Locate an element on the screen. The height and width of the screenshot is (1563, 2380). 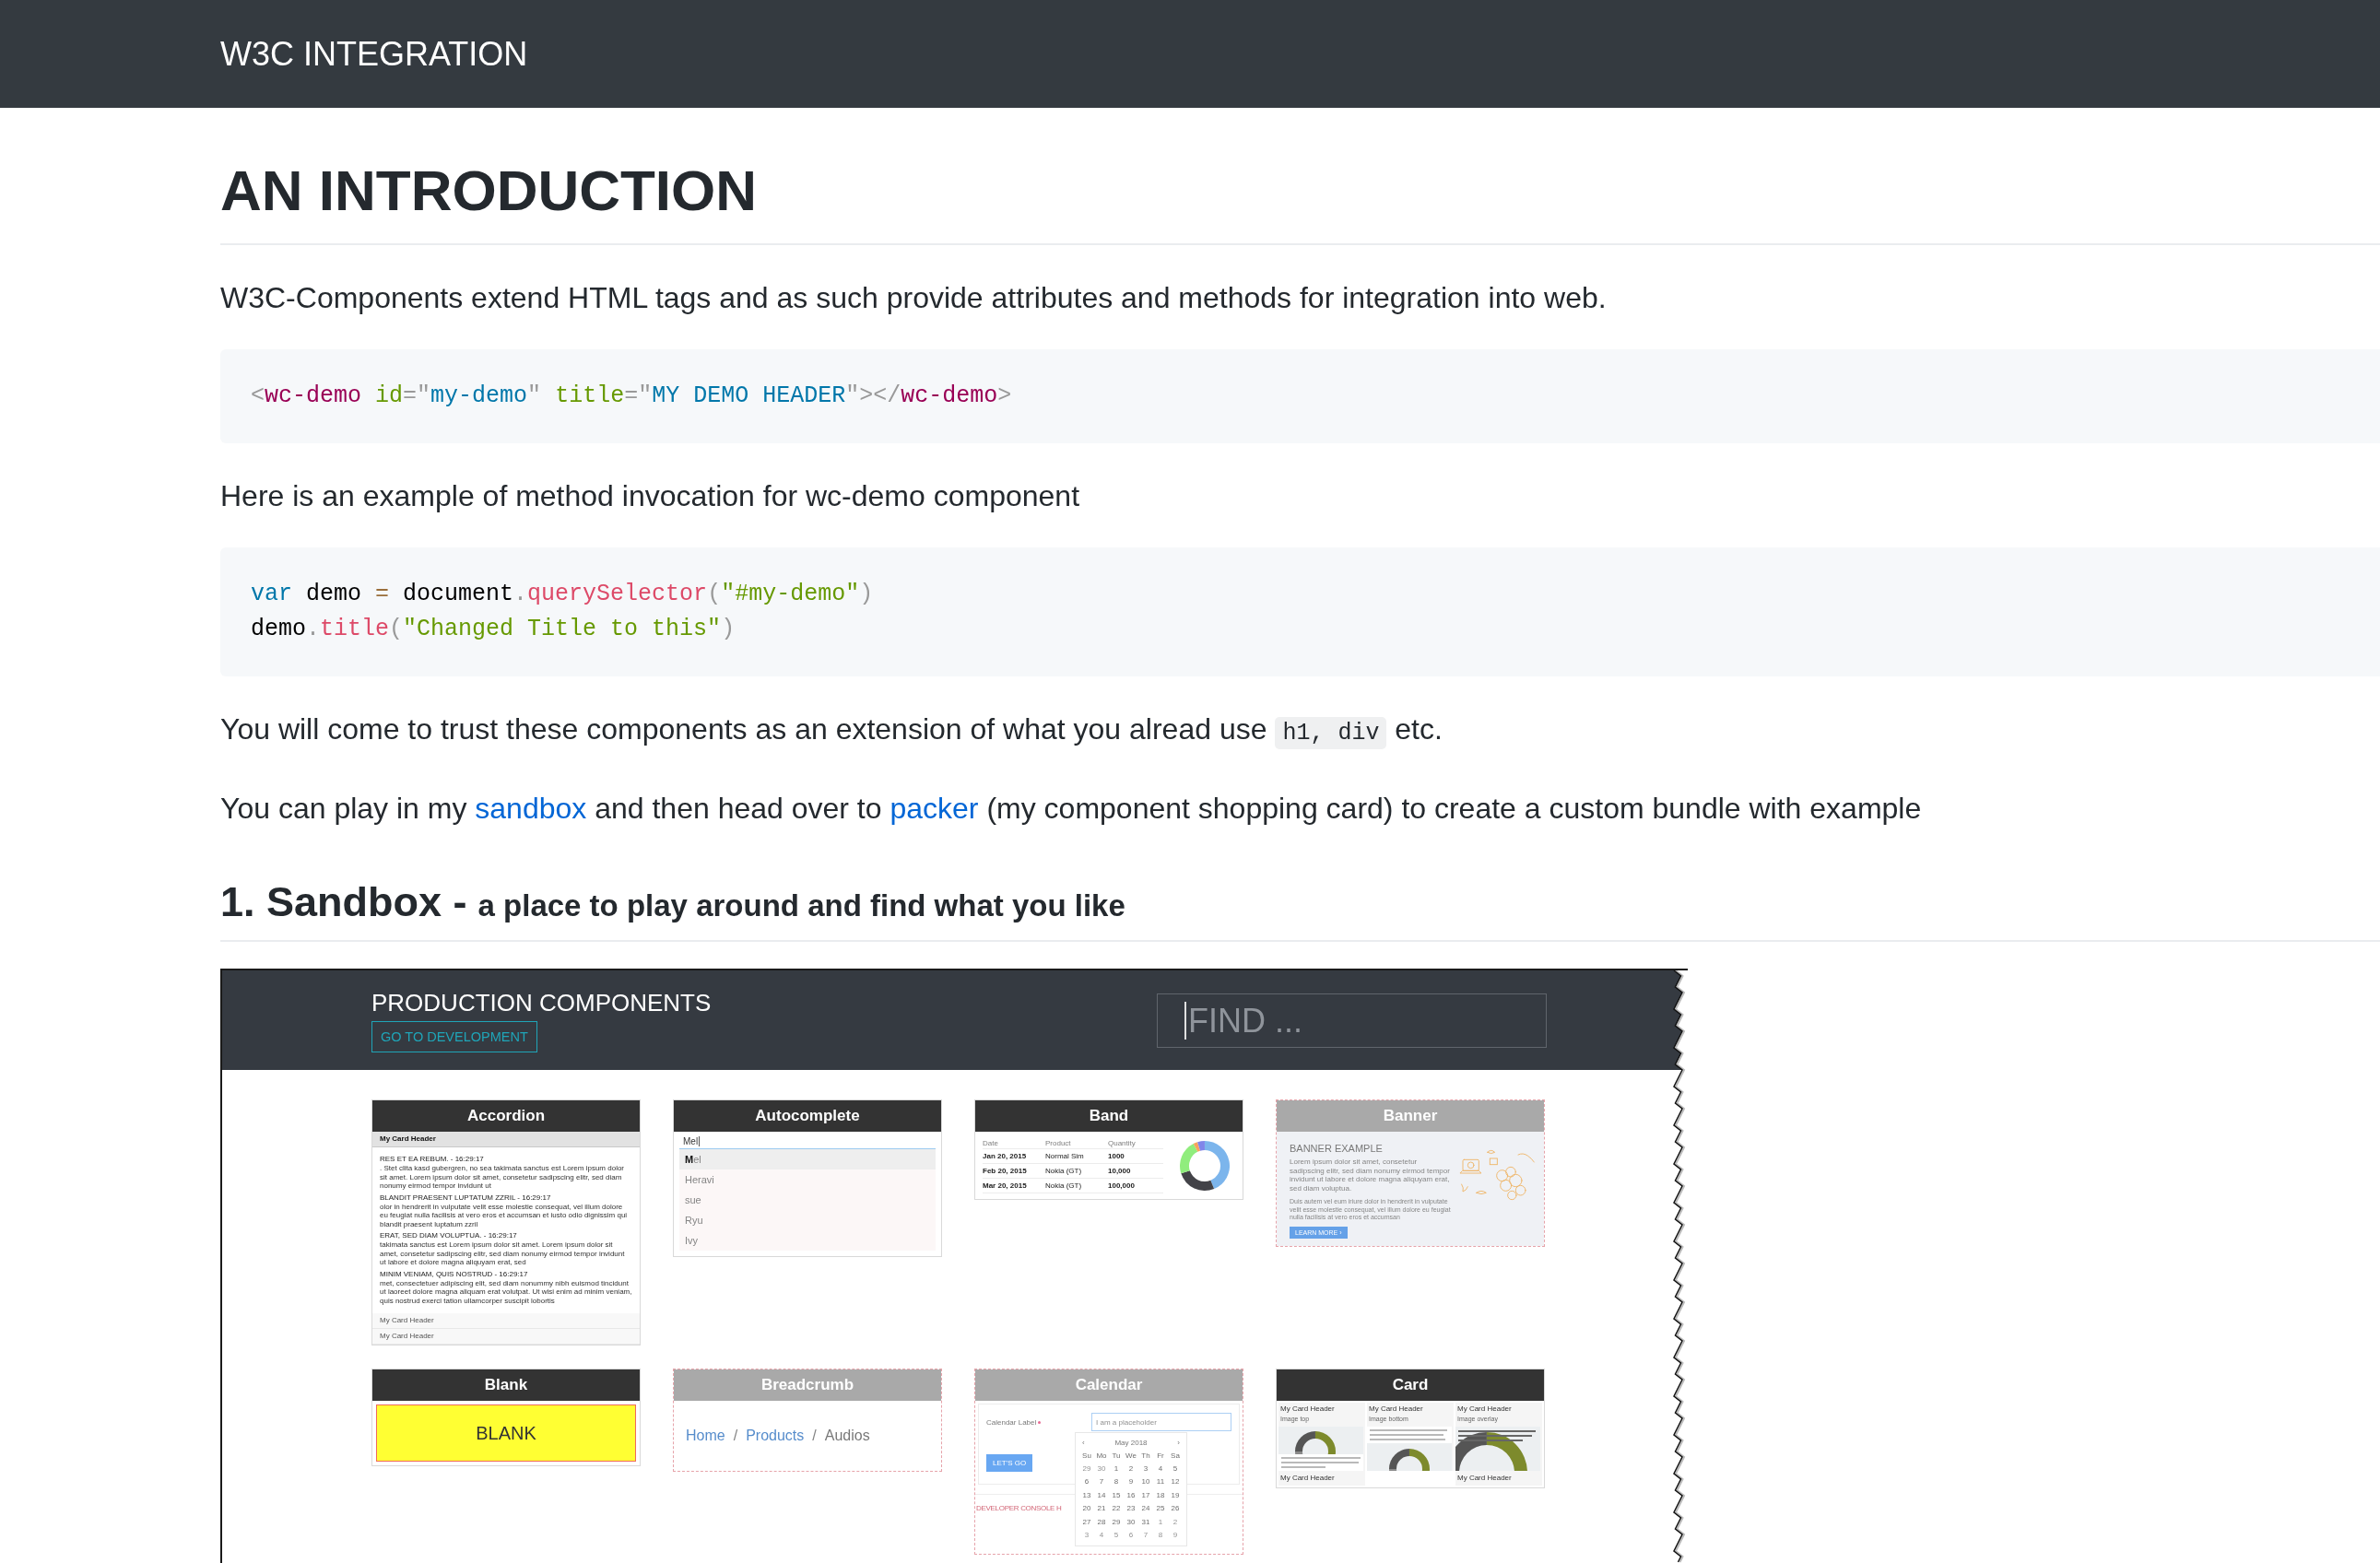
weekday-label: Th is located at coordinates (1145, 1455).